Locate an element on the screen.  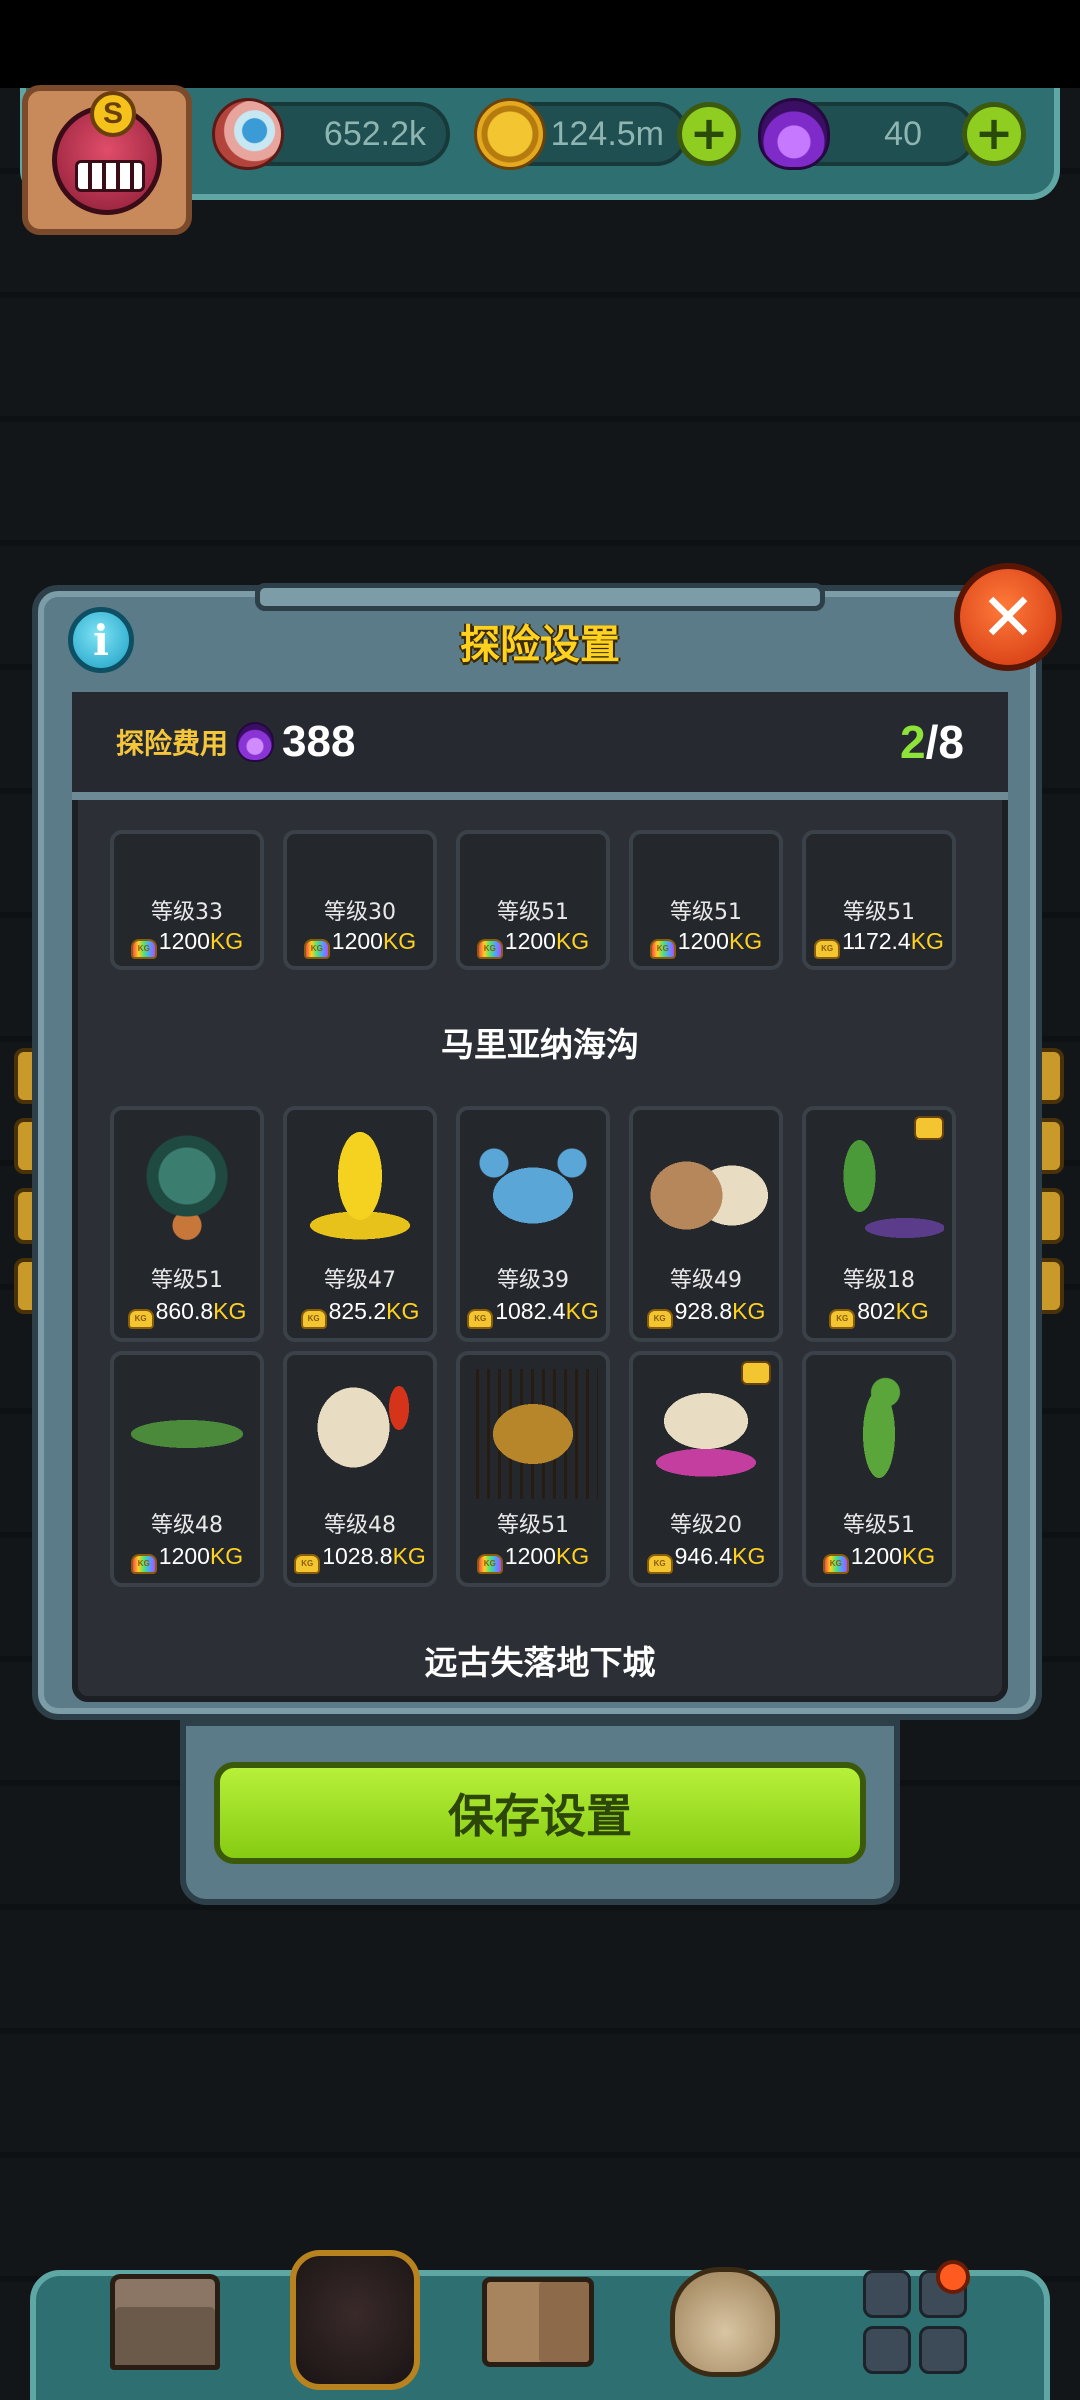
monster-weight: KG 860.8KG is located at coordinates (187, 1313).